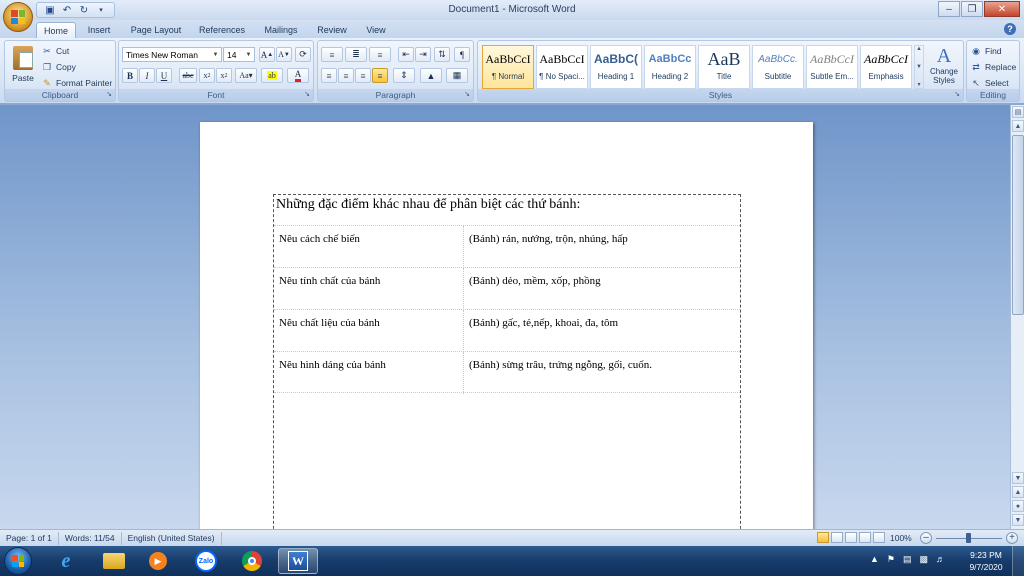  What do you see at coordinates (380, 54) in the screenshot?
I see `multilevel-list-icon: ≡` at bounding box center [380, 54].